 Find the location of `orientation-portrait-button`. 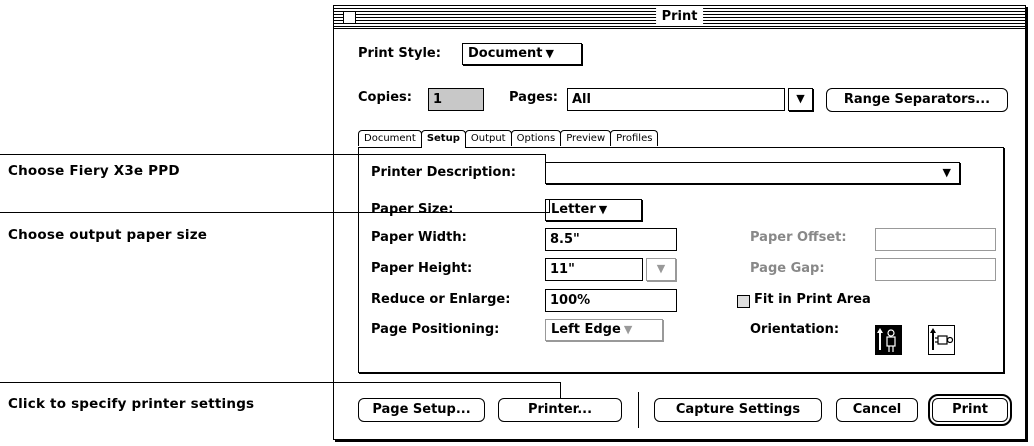

orientation-portrait-button is located at coordinates (888, 340).